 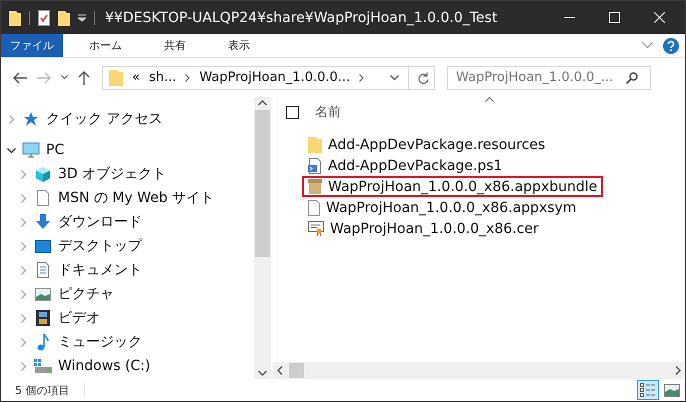 I want to click on document-icon, so click(x=43, y=270).